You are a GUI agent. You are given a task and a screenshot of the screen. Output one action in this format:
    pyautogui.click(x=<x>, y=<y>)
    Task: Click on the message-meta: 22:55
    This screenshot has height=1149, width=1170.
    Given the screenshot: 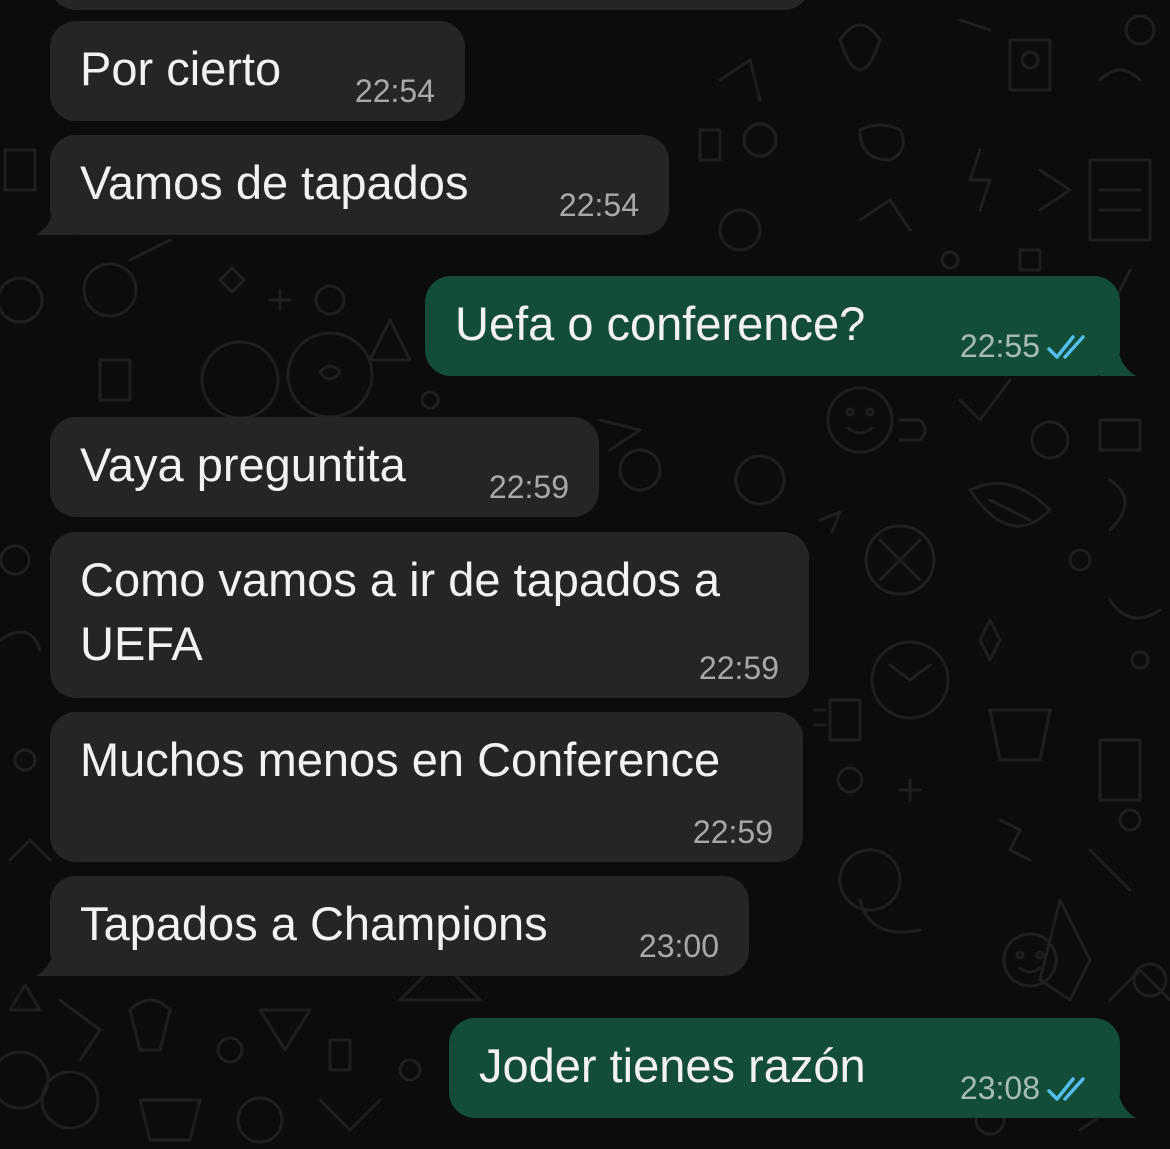 What is the action you would take?
    pyautogui.click(x=1026, y=346)
    